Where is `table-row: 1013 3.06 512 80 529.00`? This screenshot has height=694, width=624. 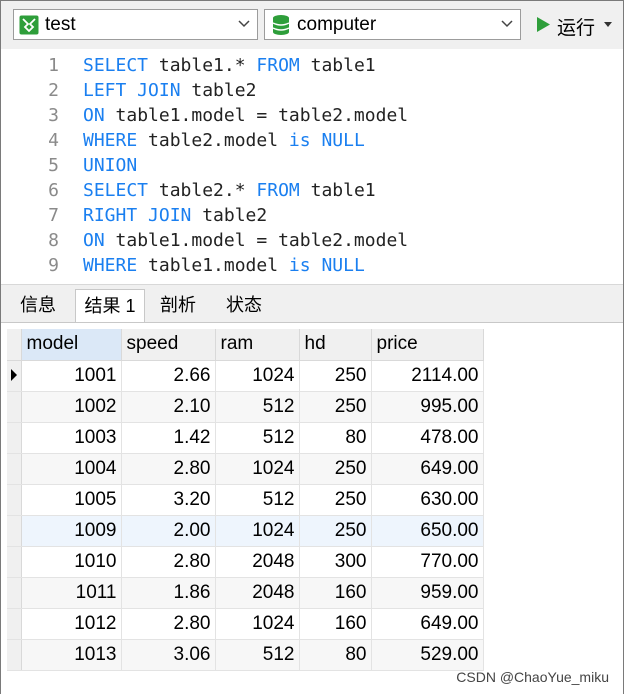 table-row: 1013 3.06 512 80 529.00 is located at coordinates (245, 655).